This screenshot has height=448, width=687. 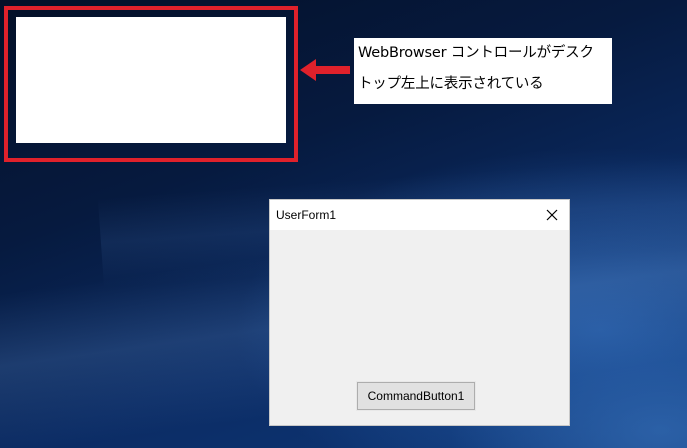 I want to click on webbrowser-control, so click(x=151, y=80).